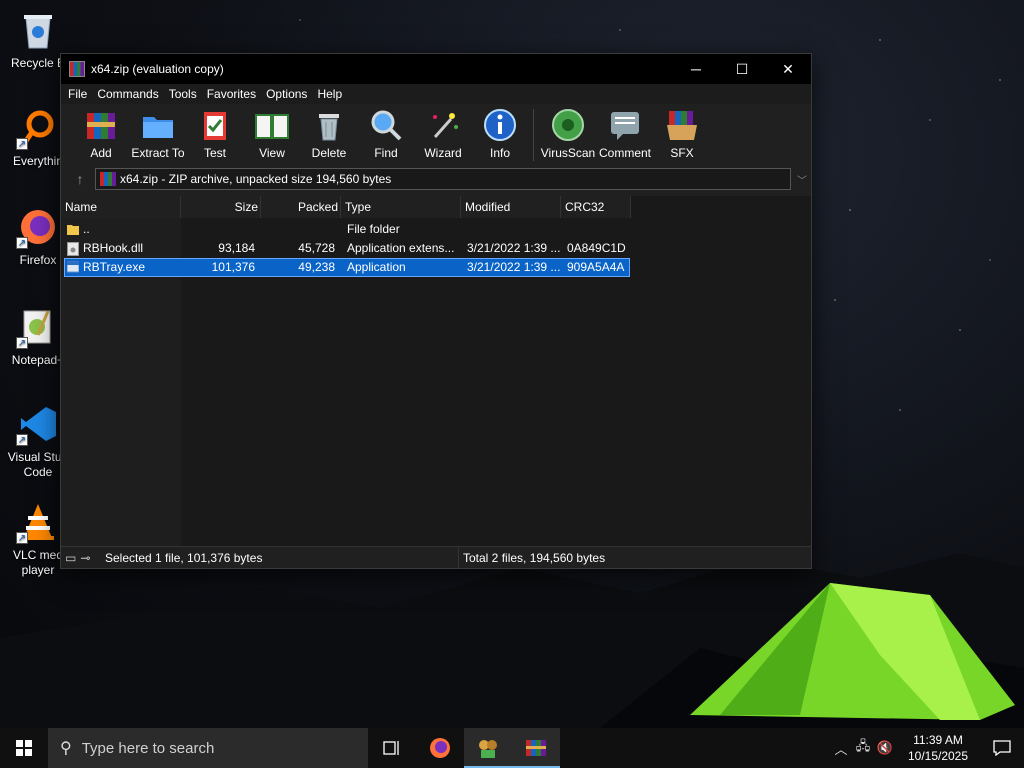 Image resolution: width=1024 pixels, height=768 pixels. Describe the element at coordinates (742, 69) in the screenshot. I see `maximize-button: ☐` at that location.